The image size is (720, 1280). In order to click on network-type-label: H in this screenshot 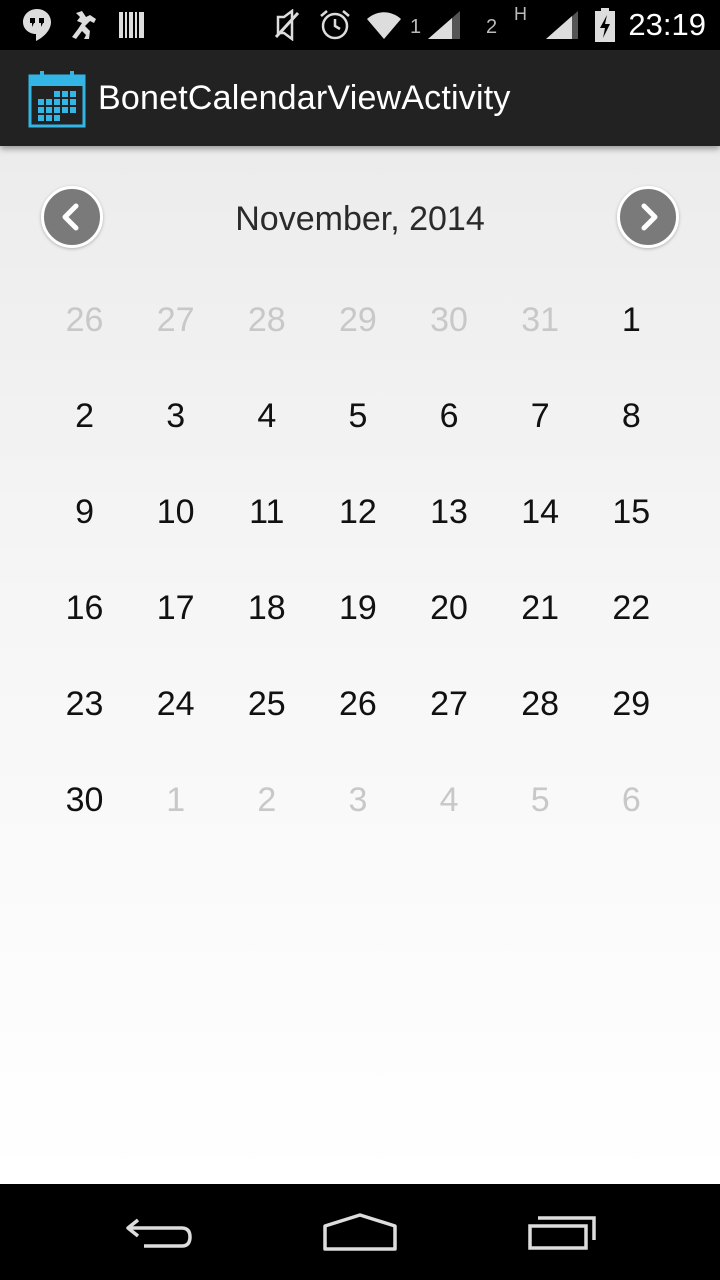, I will do `click(520, 14)`.